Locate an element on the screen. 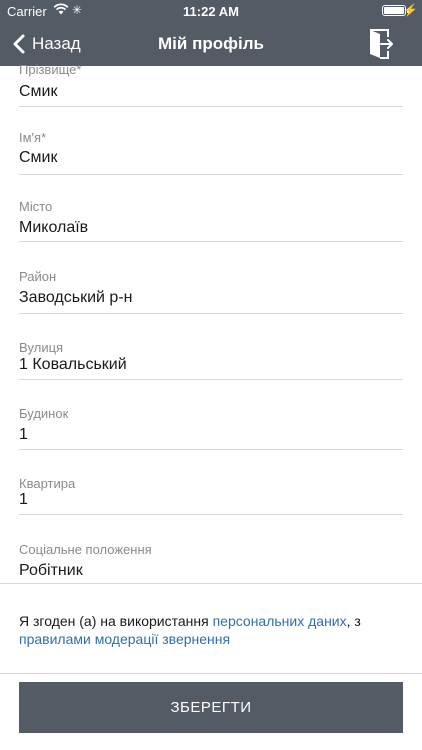 The height and width of the screenshot is (750, 422). nav-bar: Назад Мій профіль is located at coordinates (211, 44).